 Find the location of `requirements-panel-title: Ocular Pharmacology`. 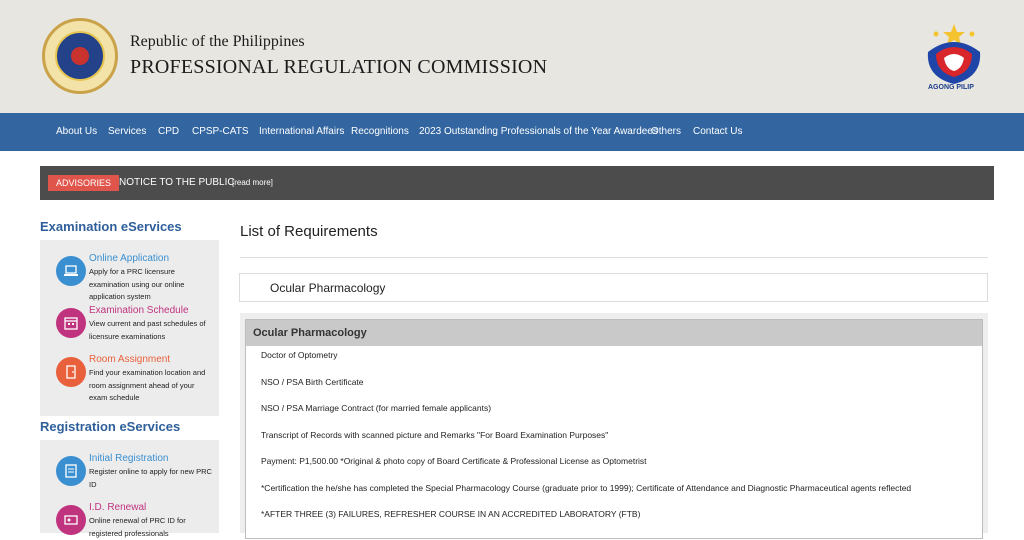

requirements-panel-title: Ocular Pharmacology is located at coordinates (310, 333).